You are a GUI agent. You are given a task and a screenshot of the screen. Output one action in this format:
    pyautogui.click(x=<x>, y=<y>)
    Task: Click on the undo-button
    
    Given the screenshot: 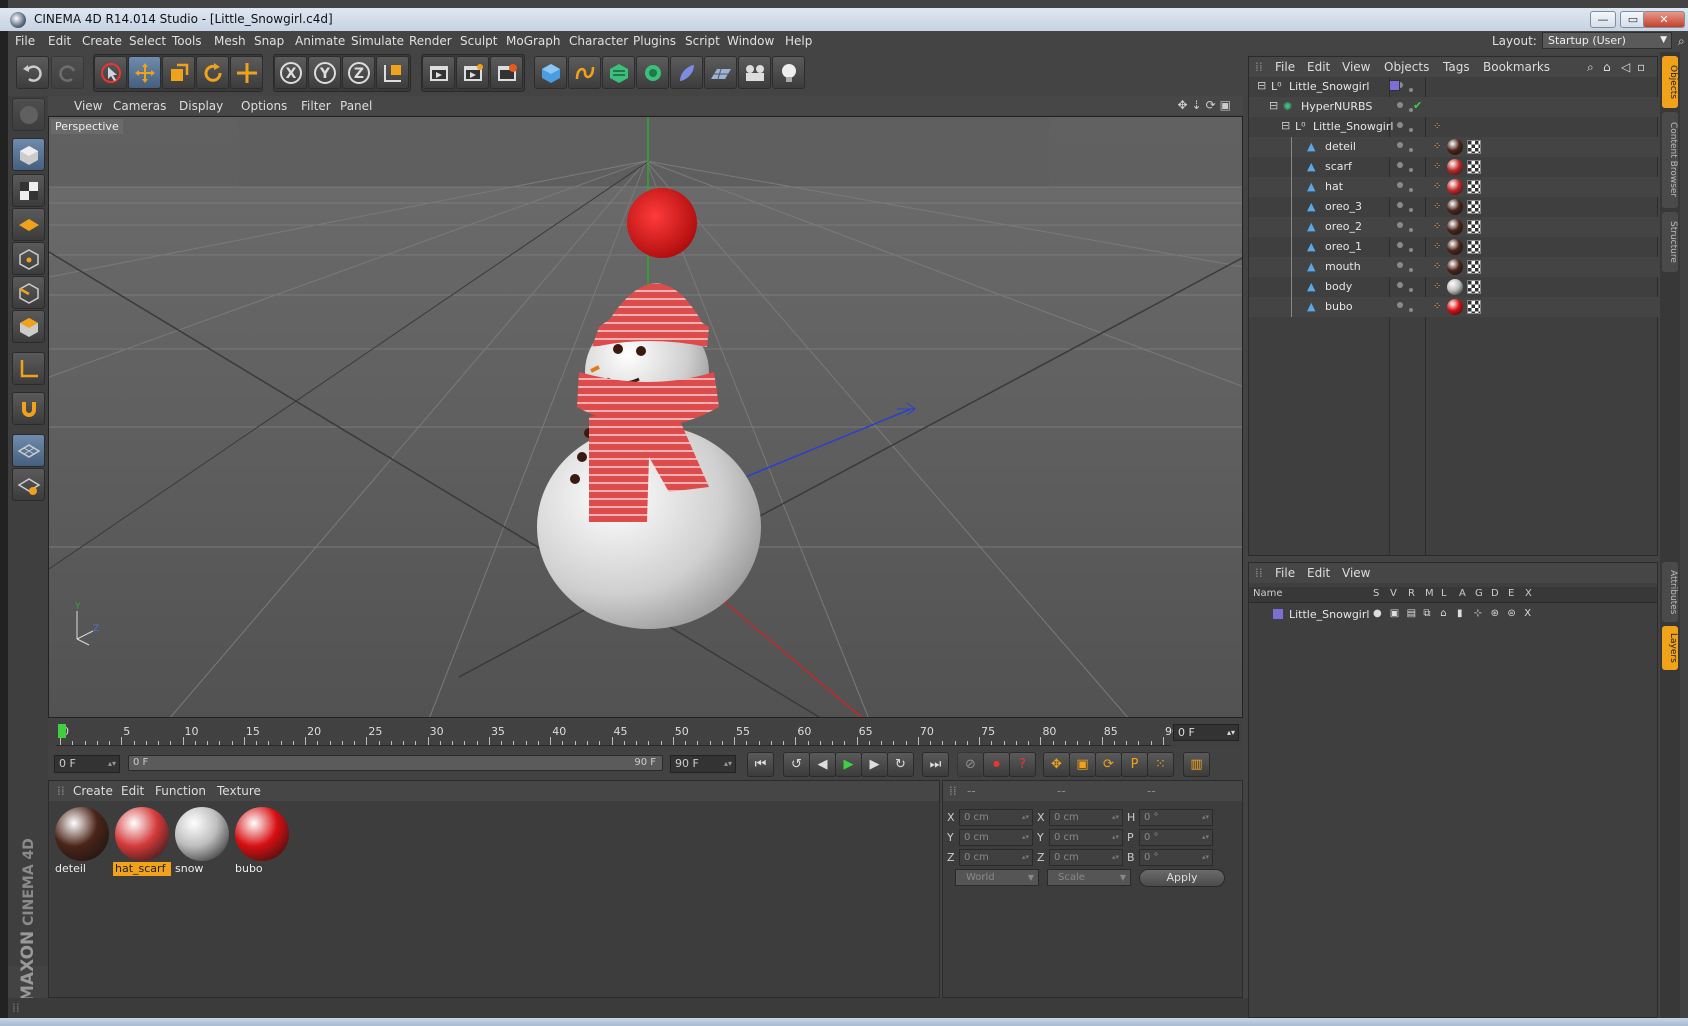 What is the action you would take?
    pyautogui.click(x=32, y=72)
    